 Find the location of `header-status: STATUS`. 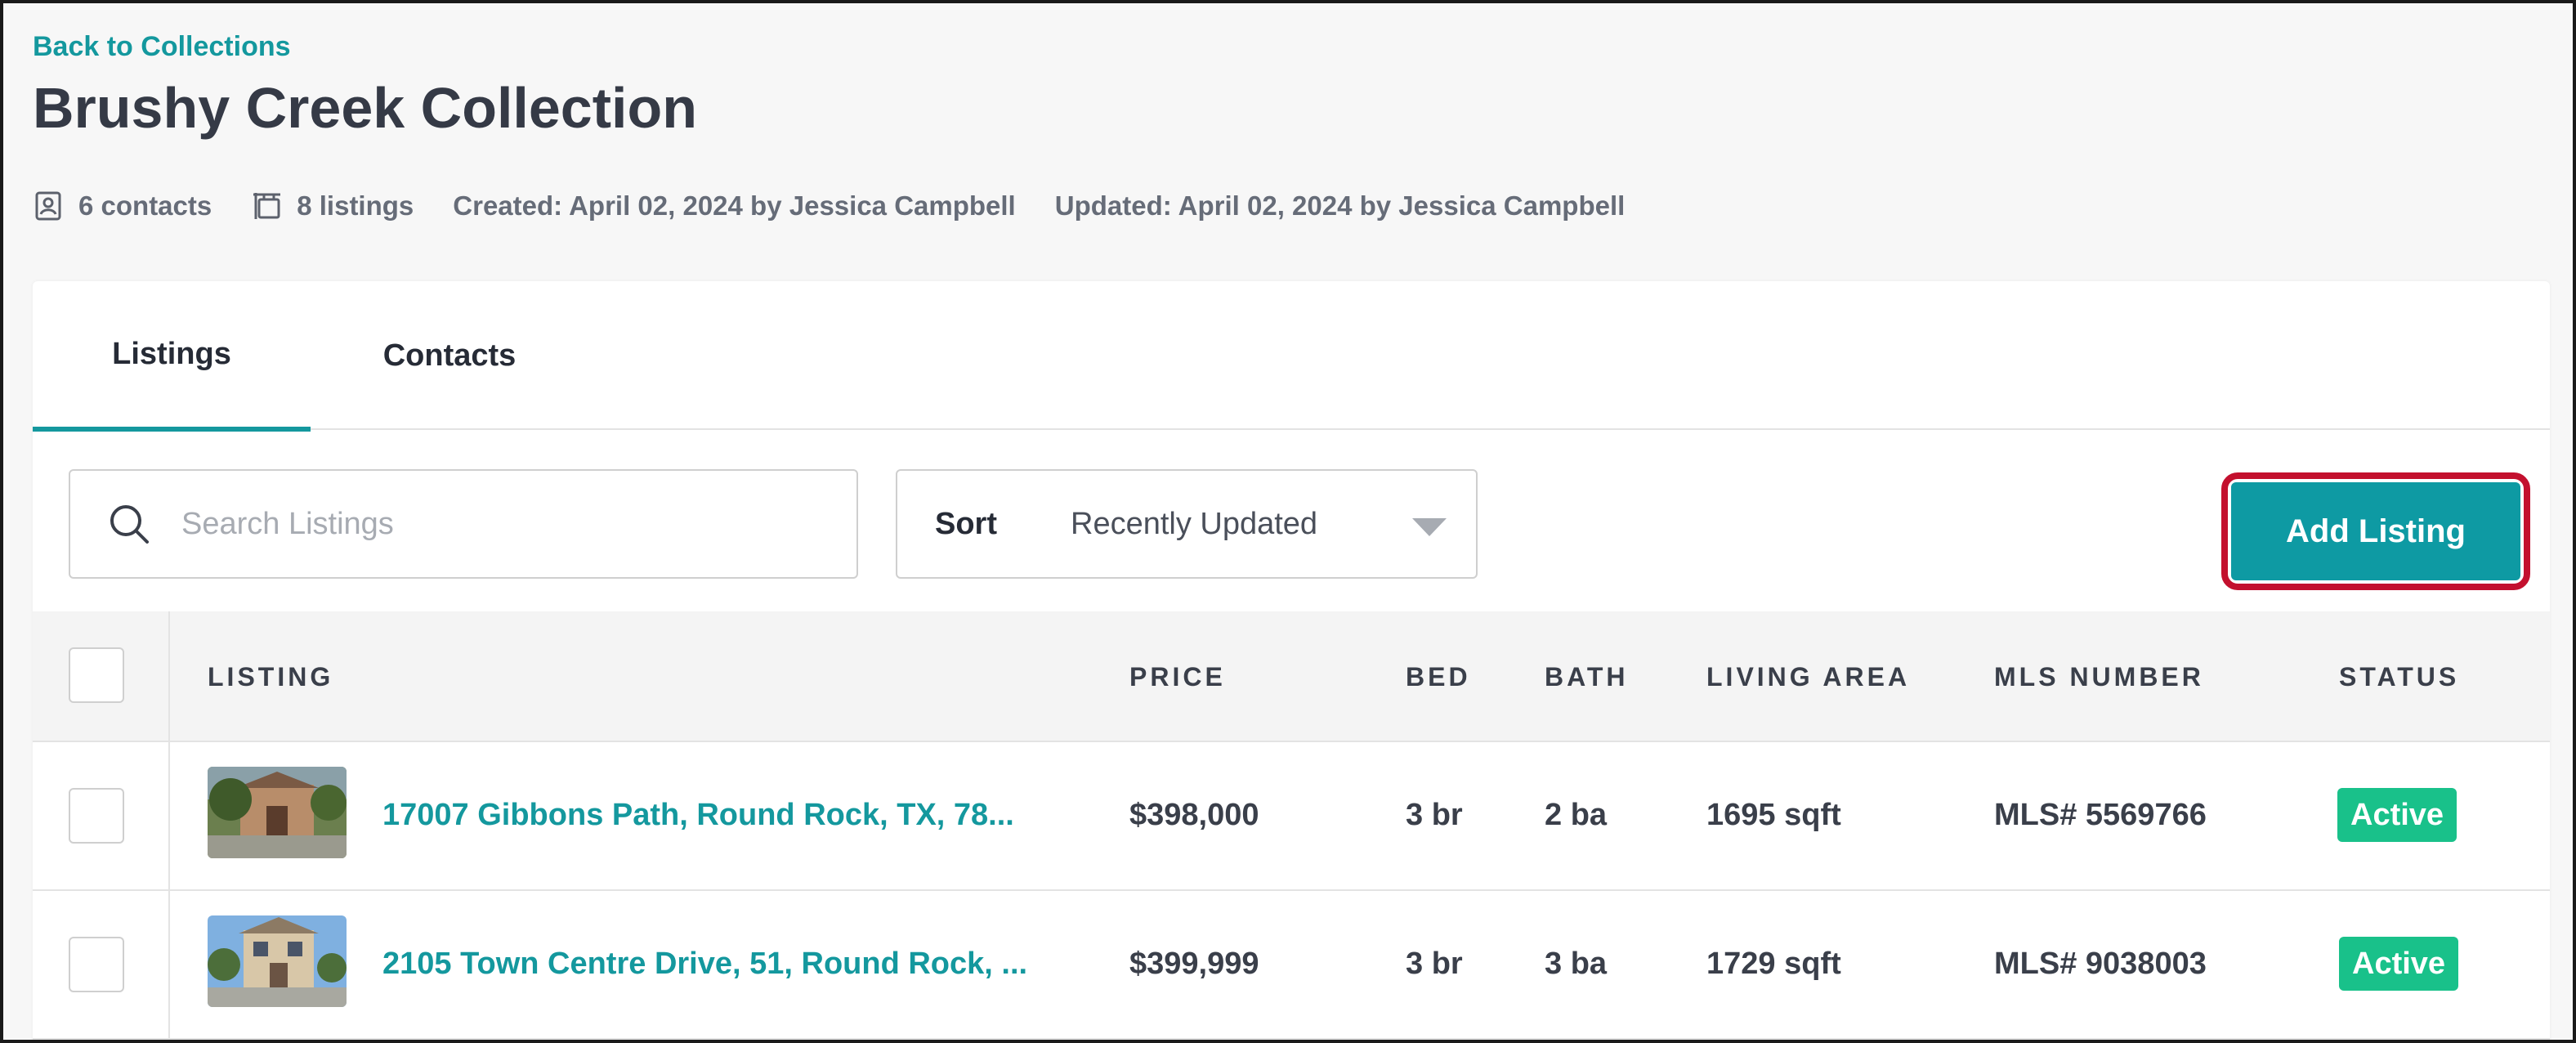

header-status: STATUS is located at coordinates (2399, 677).